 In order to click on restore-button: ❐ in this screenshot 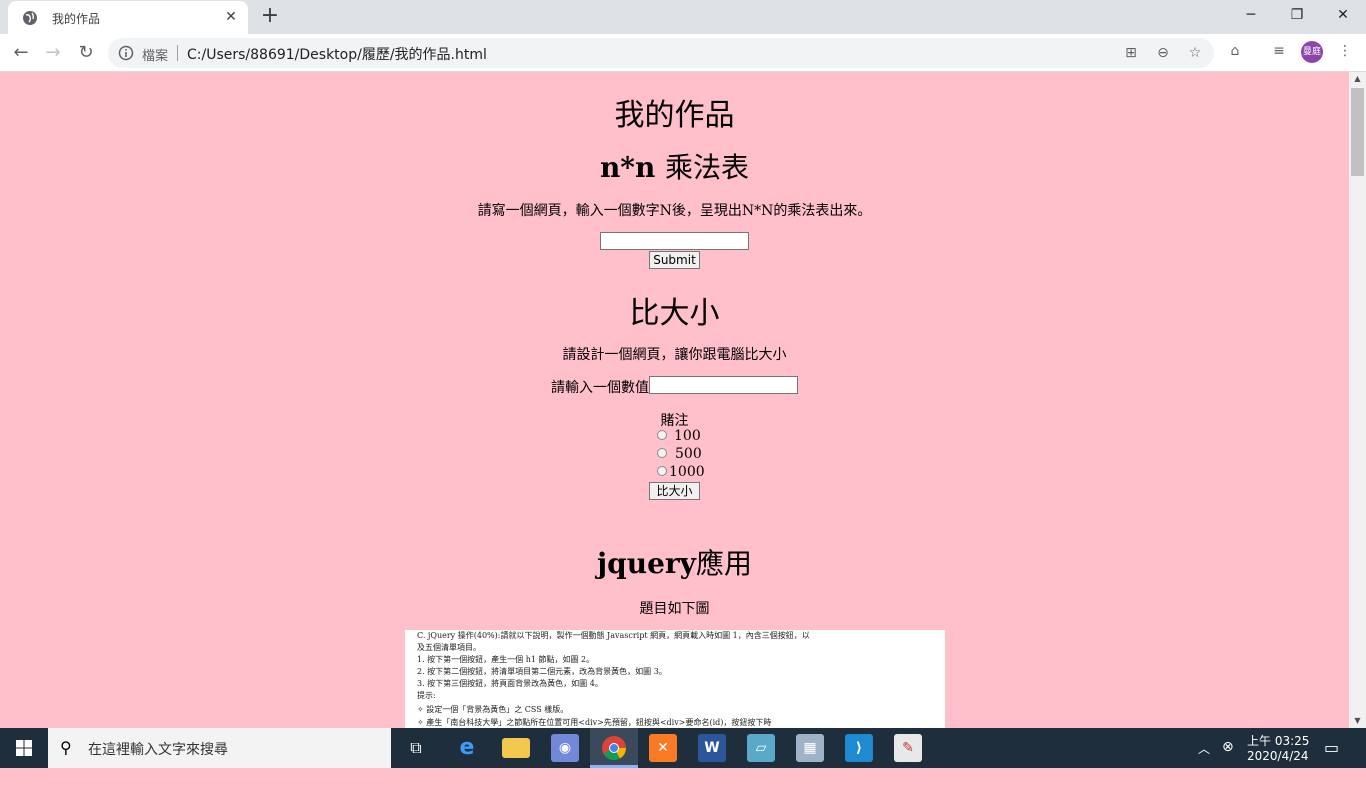, I will do `click(1297, 15)`.